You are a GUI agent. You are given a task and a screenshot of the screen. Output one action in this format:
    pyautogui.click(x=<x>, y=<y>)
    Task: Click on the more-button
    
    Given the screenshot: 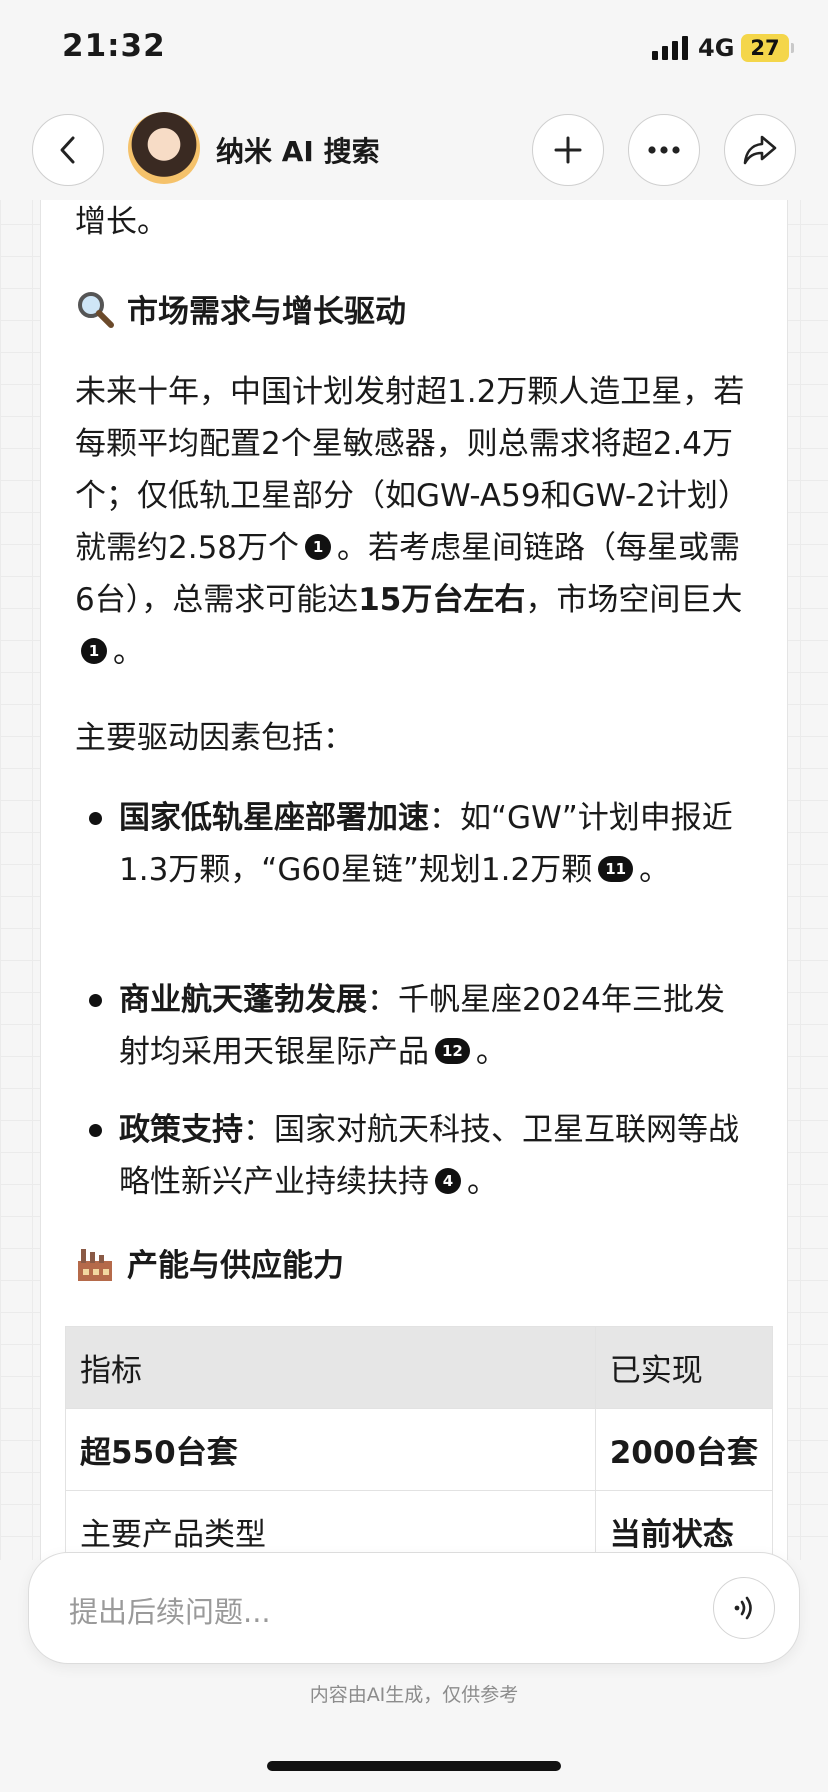 What is the action you would take?
    pyautogui.click(x=664, y=150)
    